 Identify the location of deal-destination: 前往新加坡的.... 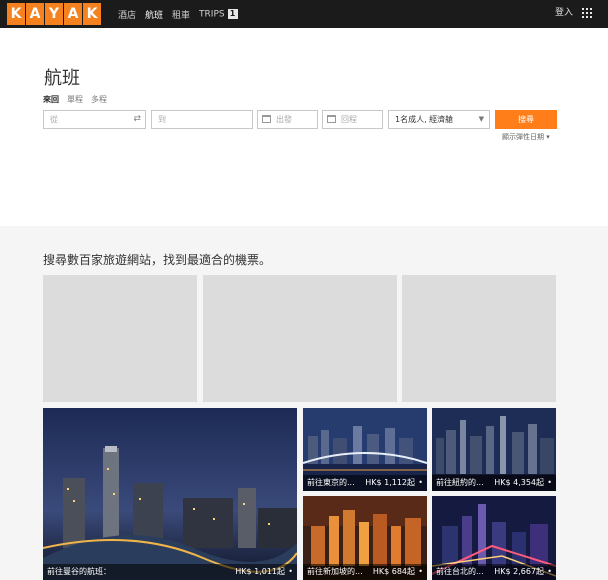
(335, 571).